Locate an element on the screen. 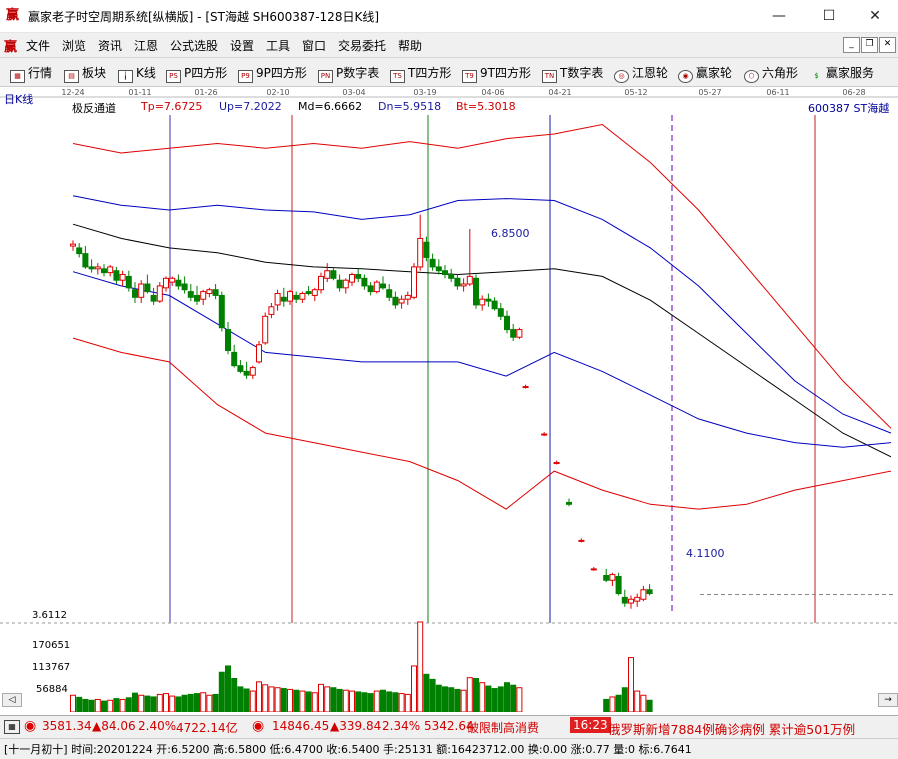  toolbar-kline-button: ╽ K线 is located at coordinates (137, 73).